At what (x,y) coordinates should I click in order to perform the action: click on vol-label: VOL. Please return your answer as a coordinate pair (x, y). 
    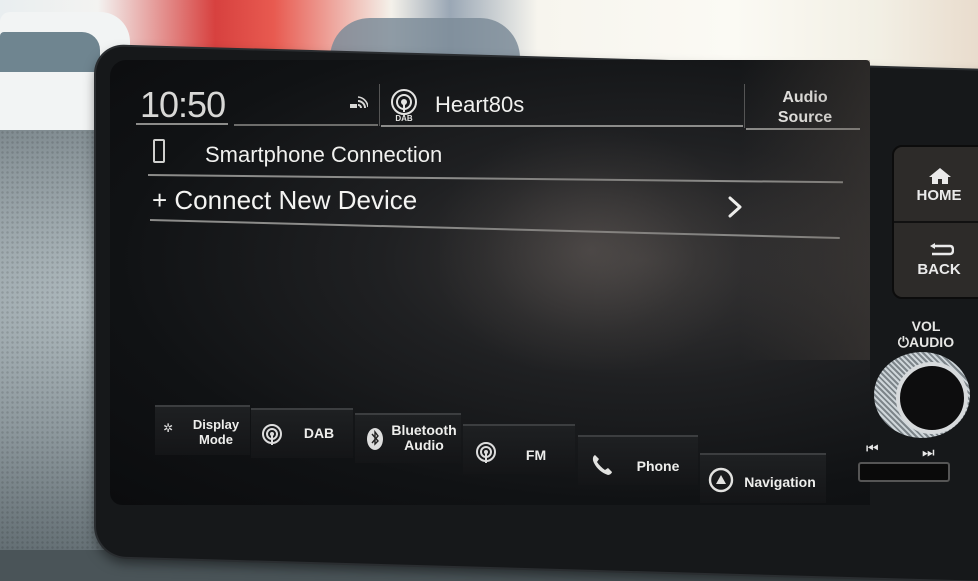
    Looking at the image, I should click on (926, 326).